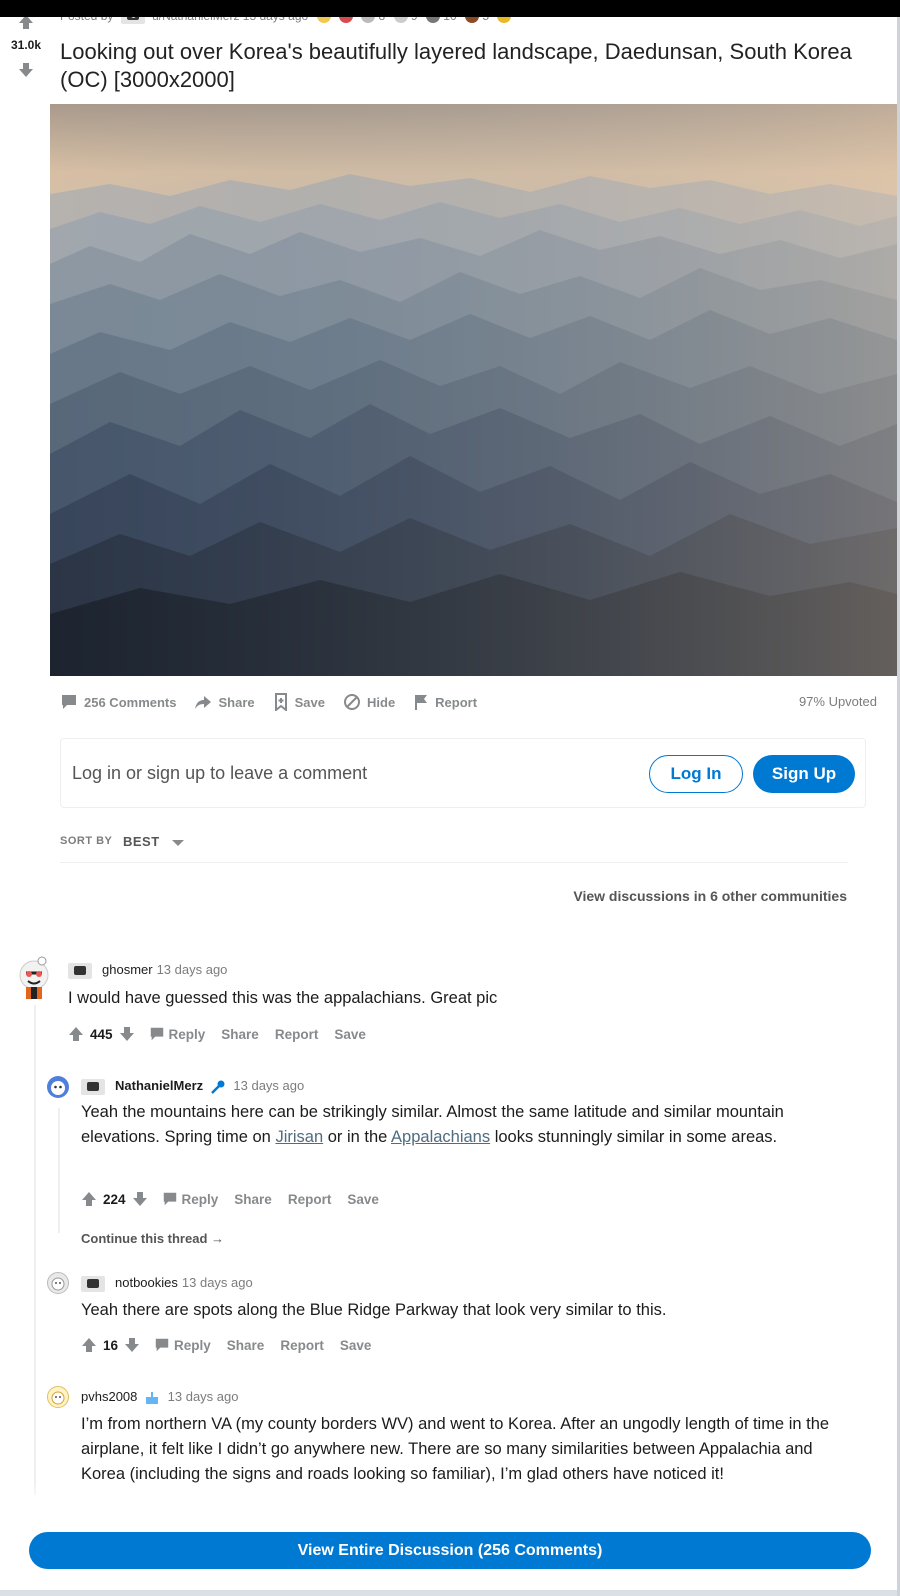  I want to click on save-label: Save, so click(309, 702).